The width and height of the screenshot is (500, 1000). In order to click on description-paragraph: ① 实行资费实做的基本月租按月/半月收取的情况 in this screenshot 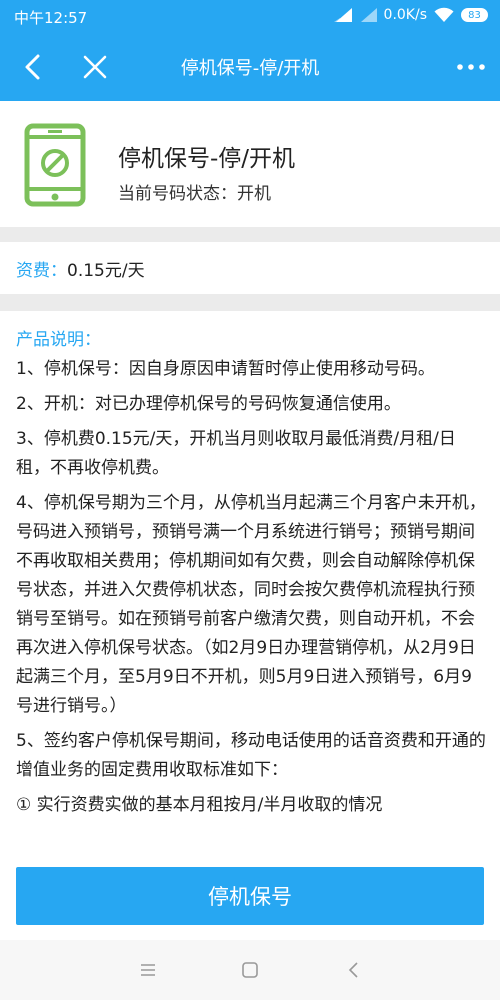, I will do `click(199, 805)`.